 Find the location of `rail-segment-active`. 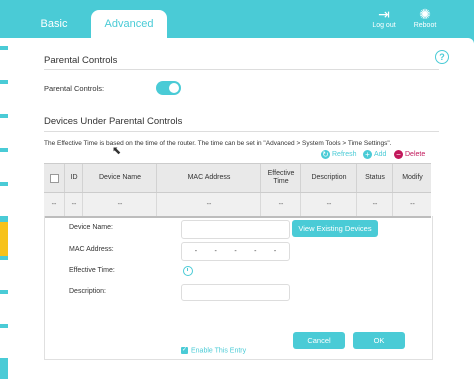

rail-segment-active is located at coordinates (4, 239).